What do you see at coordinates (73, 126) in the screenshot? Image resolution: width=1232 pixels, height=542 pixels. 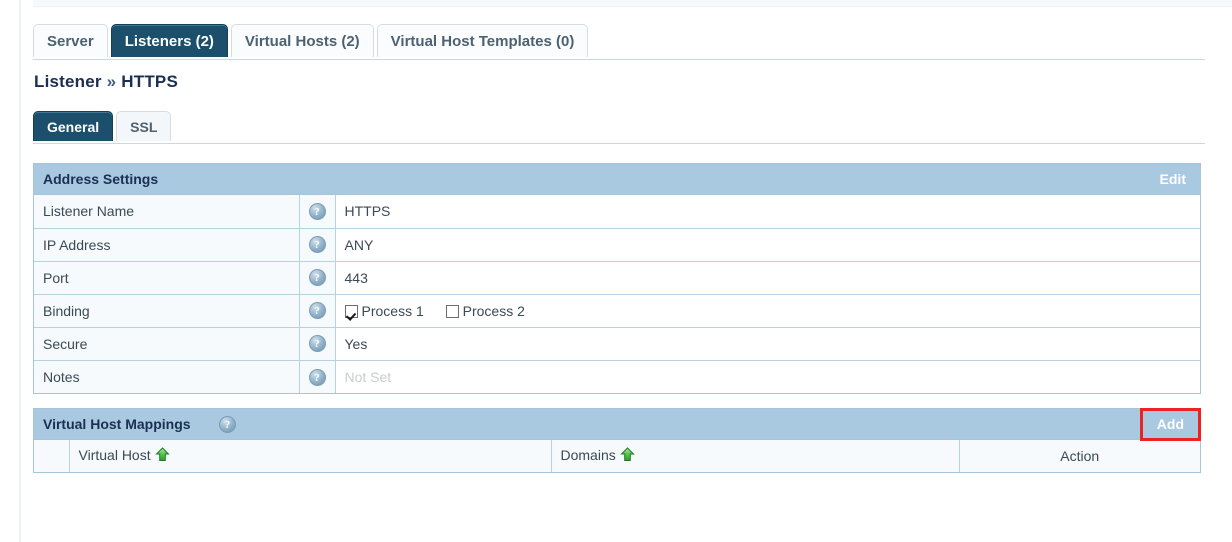 I see `subtab-general: General` at bounding box center [73, 126].